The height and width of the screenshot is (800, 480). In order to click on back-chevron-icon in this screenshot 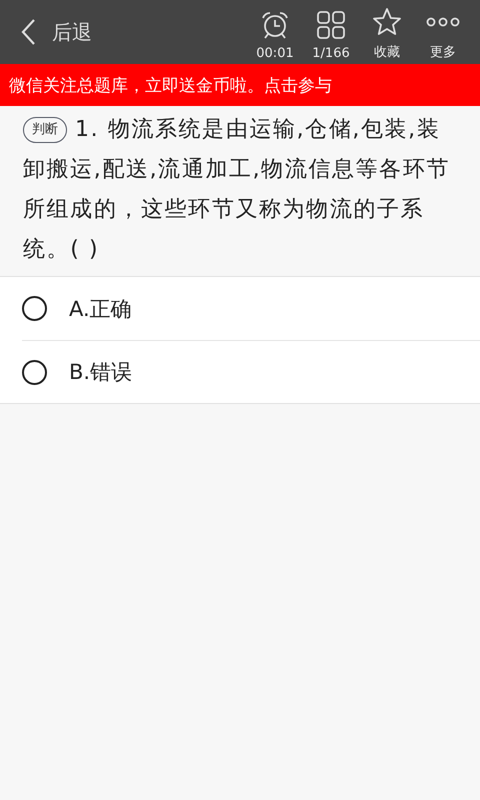, I will do `click(28, 32)`.